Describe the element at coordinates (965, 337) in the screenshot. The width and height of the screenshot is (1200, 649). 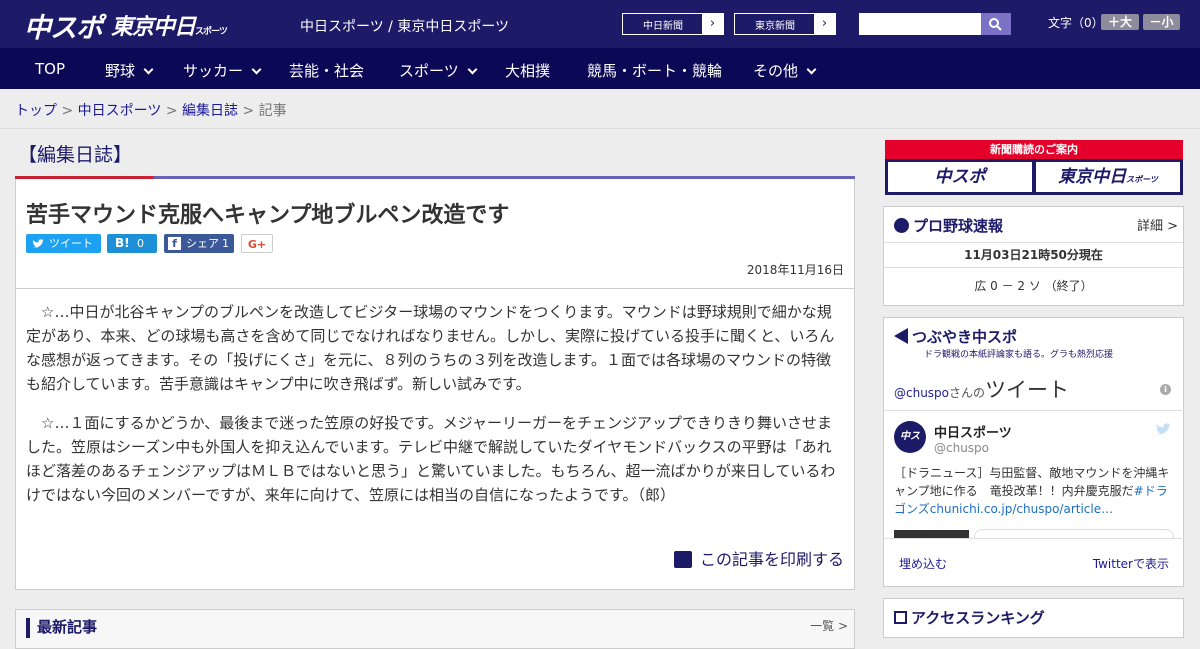
I see `twitter-box-title: つぶやき中スポ` at that location.